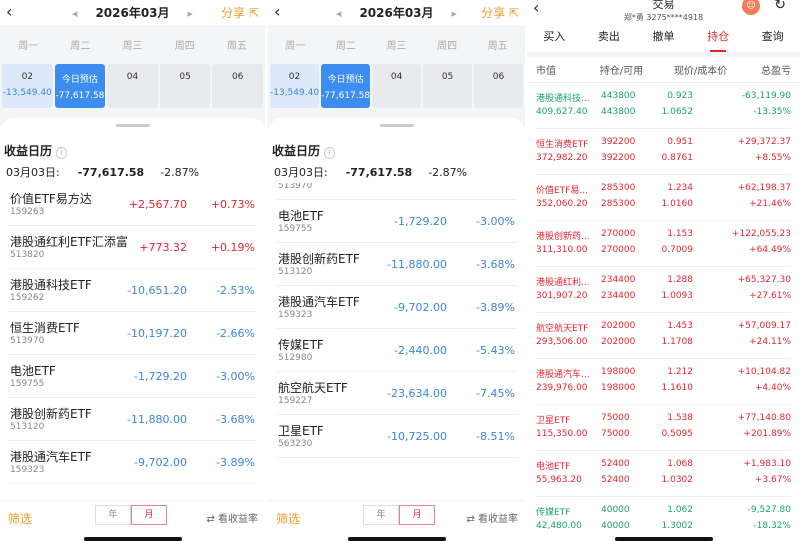  What do you see at coordinates (396, 393) in the screenshot?
I see `list-item: 航空航天ETF 159227 -23,634.00 -7.45%` at bounding box center [396, 393].